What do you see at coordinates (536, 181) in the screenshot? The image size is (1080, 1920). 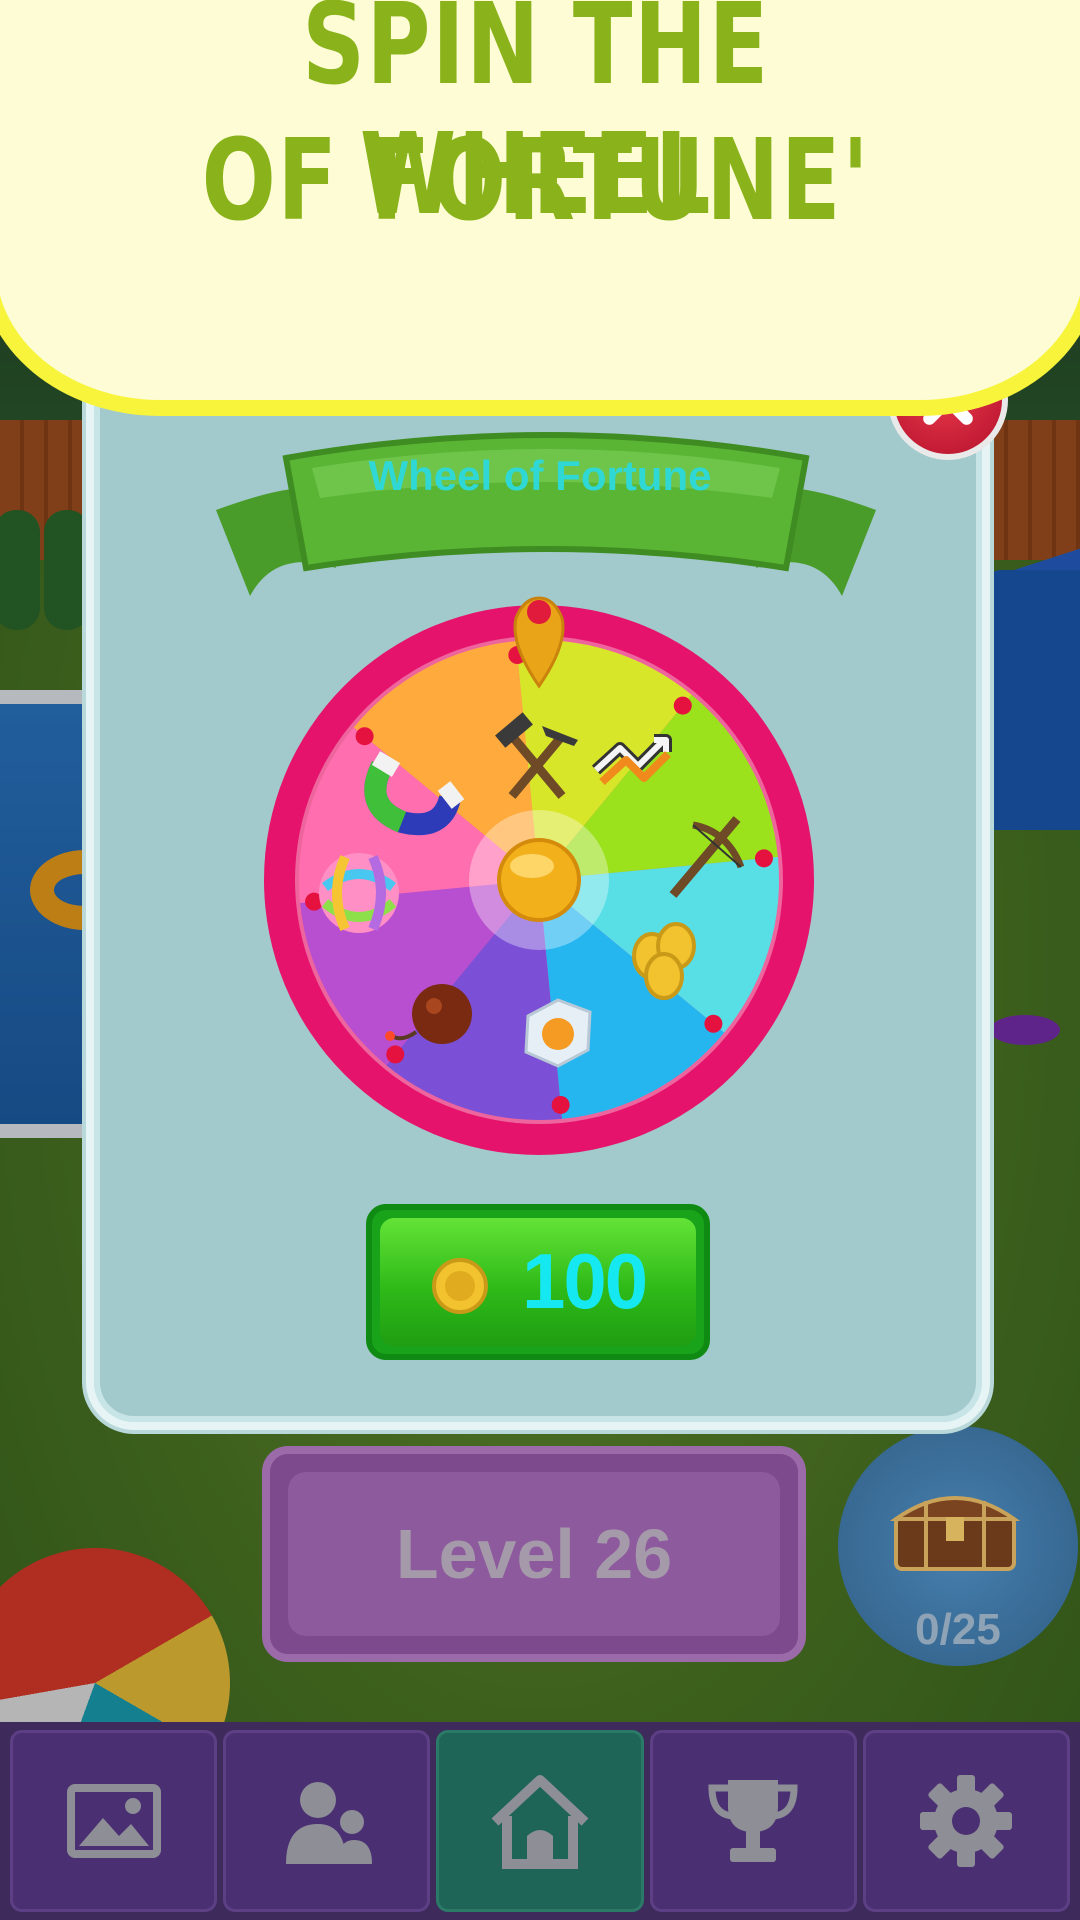 I see `banner-title-line-2: OF FORTUNE'` at bounding box center [536, 181].